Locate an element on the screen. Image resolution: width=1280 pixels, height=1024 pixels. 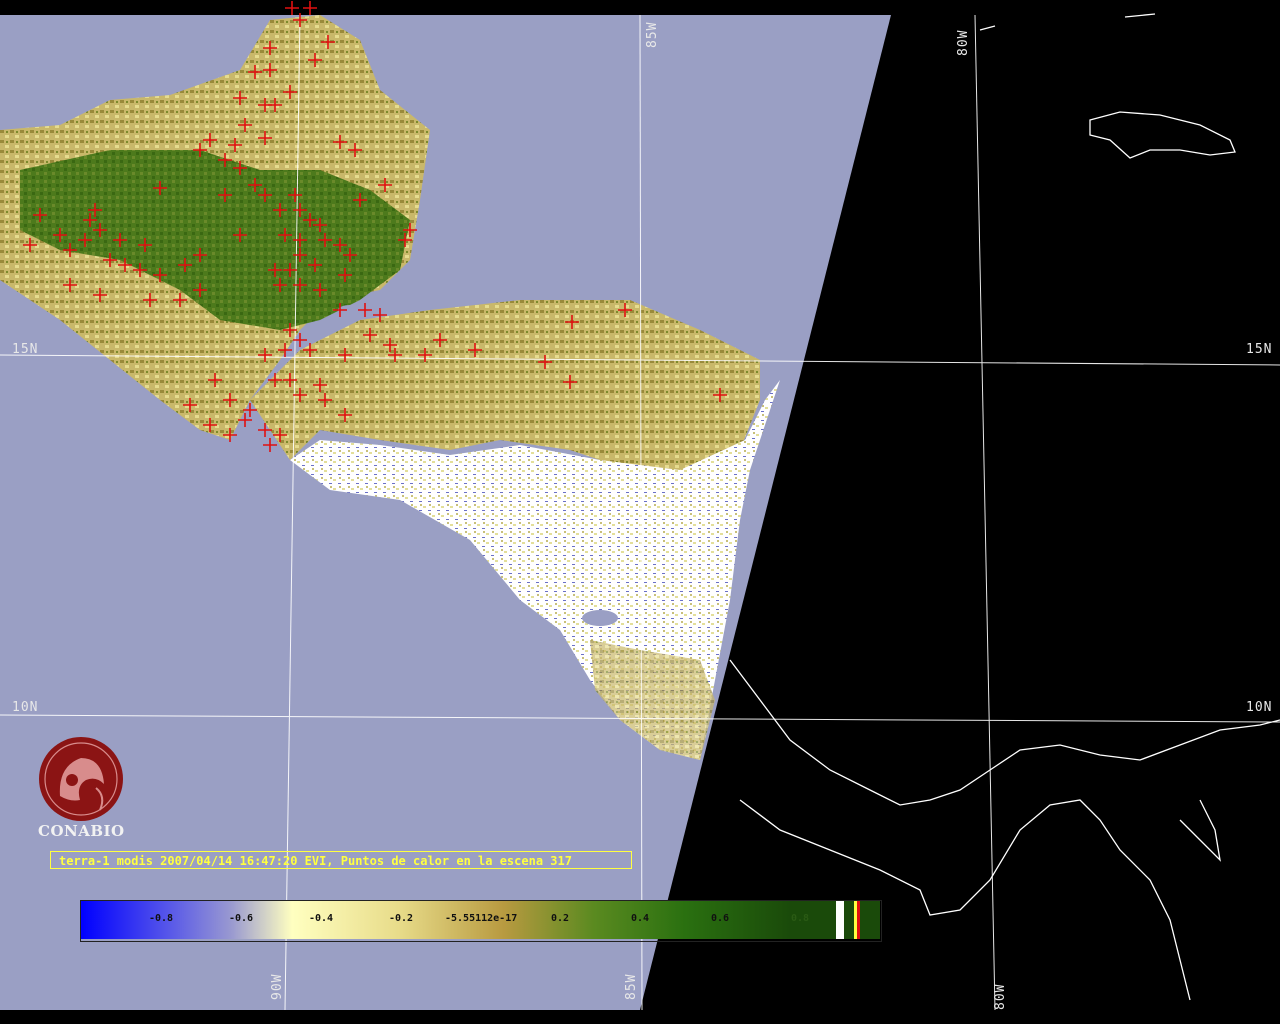
logo-text: CONABIO is located at coordinates (81, 831).